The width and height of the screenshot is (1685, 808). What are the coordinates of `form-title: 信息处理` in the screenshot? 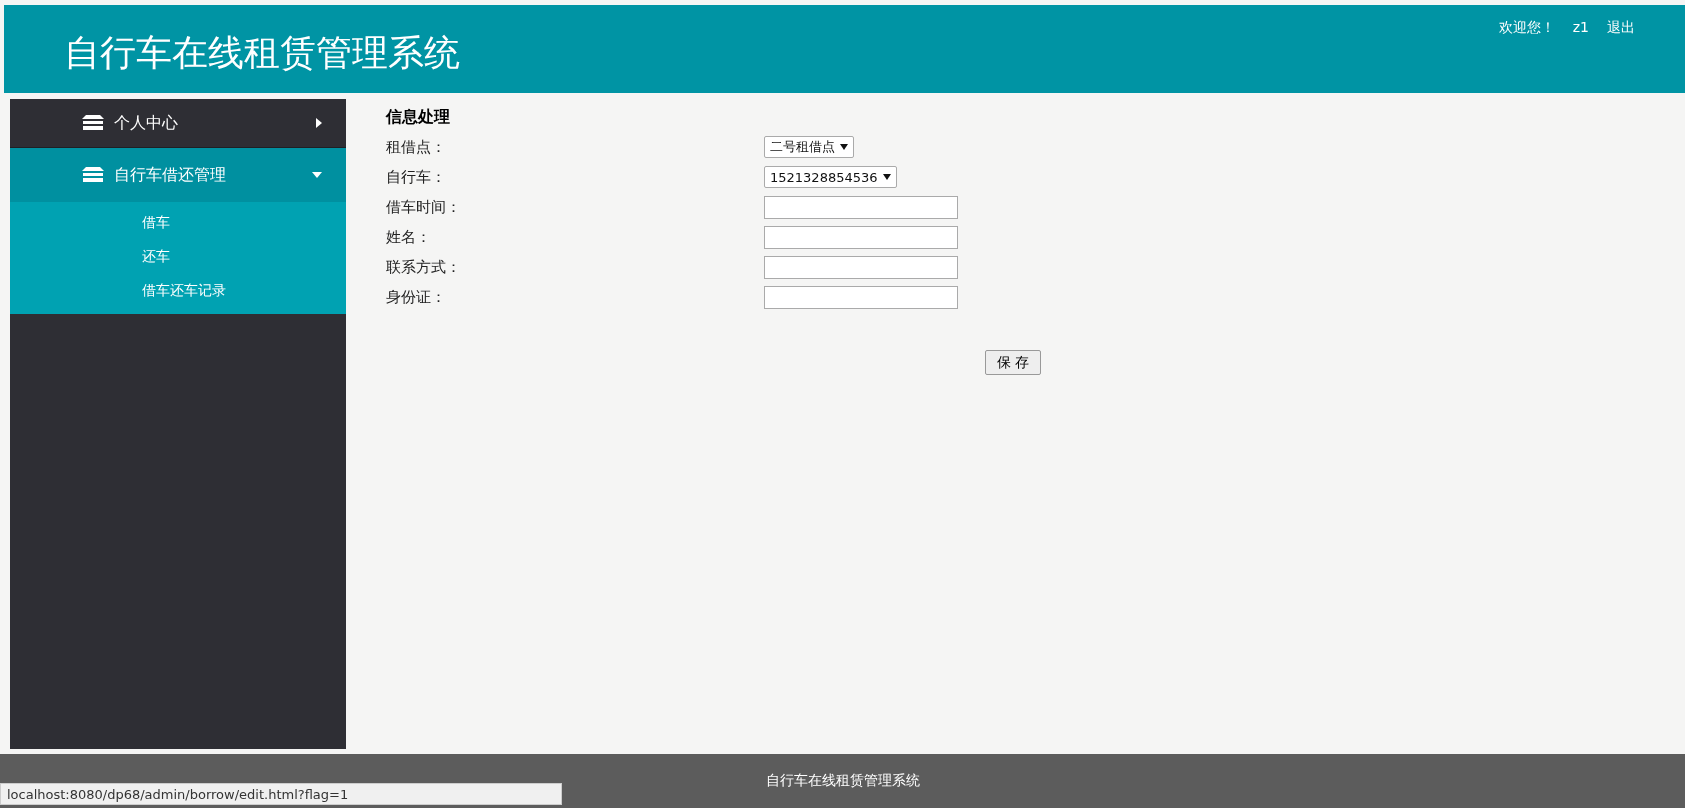 It's located at (418, 117).